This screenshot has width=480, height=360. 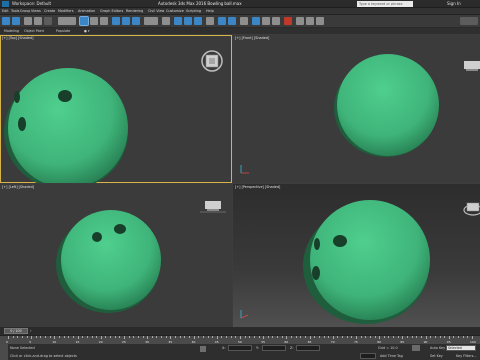 I want to click on track-bar-frame-label: 30, so click(x=147, y=341).